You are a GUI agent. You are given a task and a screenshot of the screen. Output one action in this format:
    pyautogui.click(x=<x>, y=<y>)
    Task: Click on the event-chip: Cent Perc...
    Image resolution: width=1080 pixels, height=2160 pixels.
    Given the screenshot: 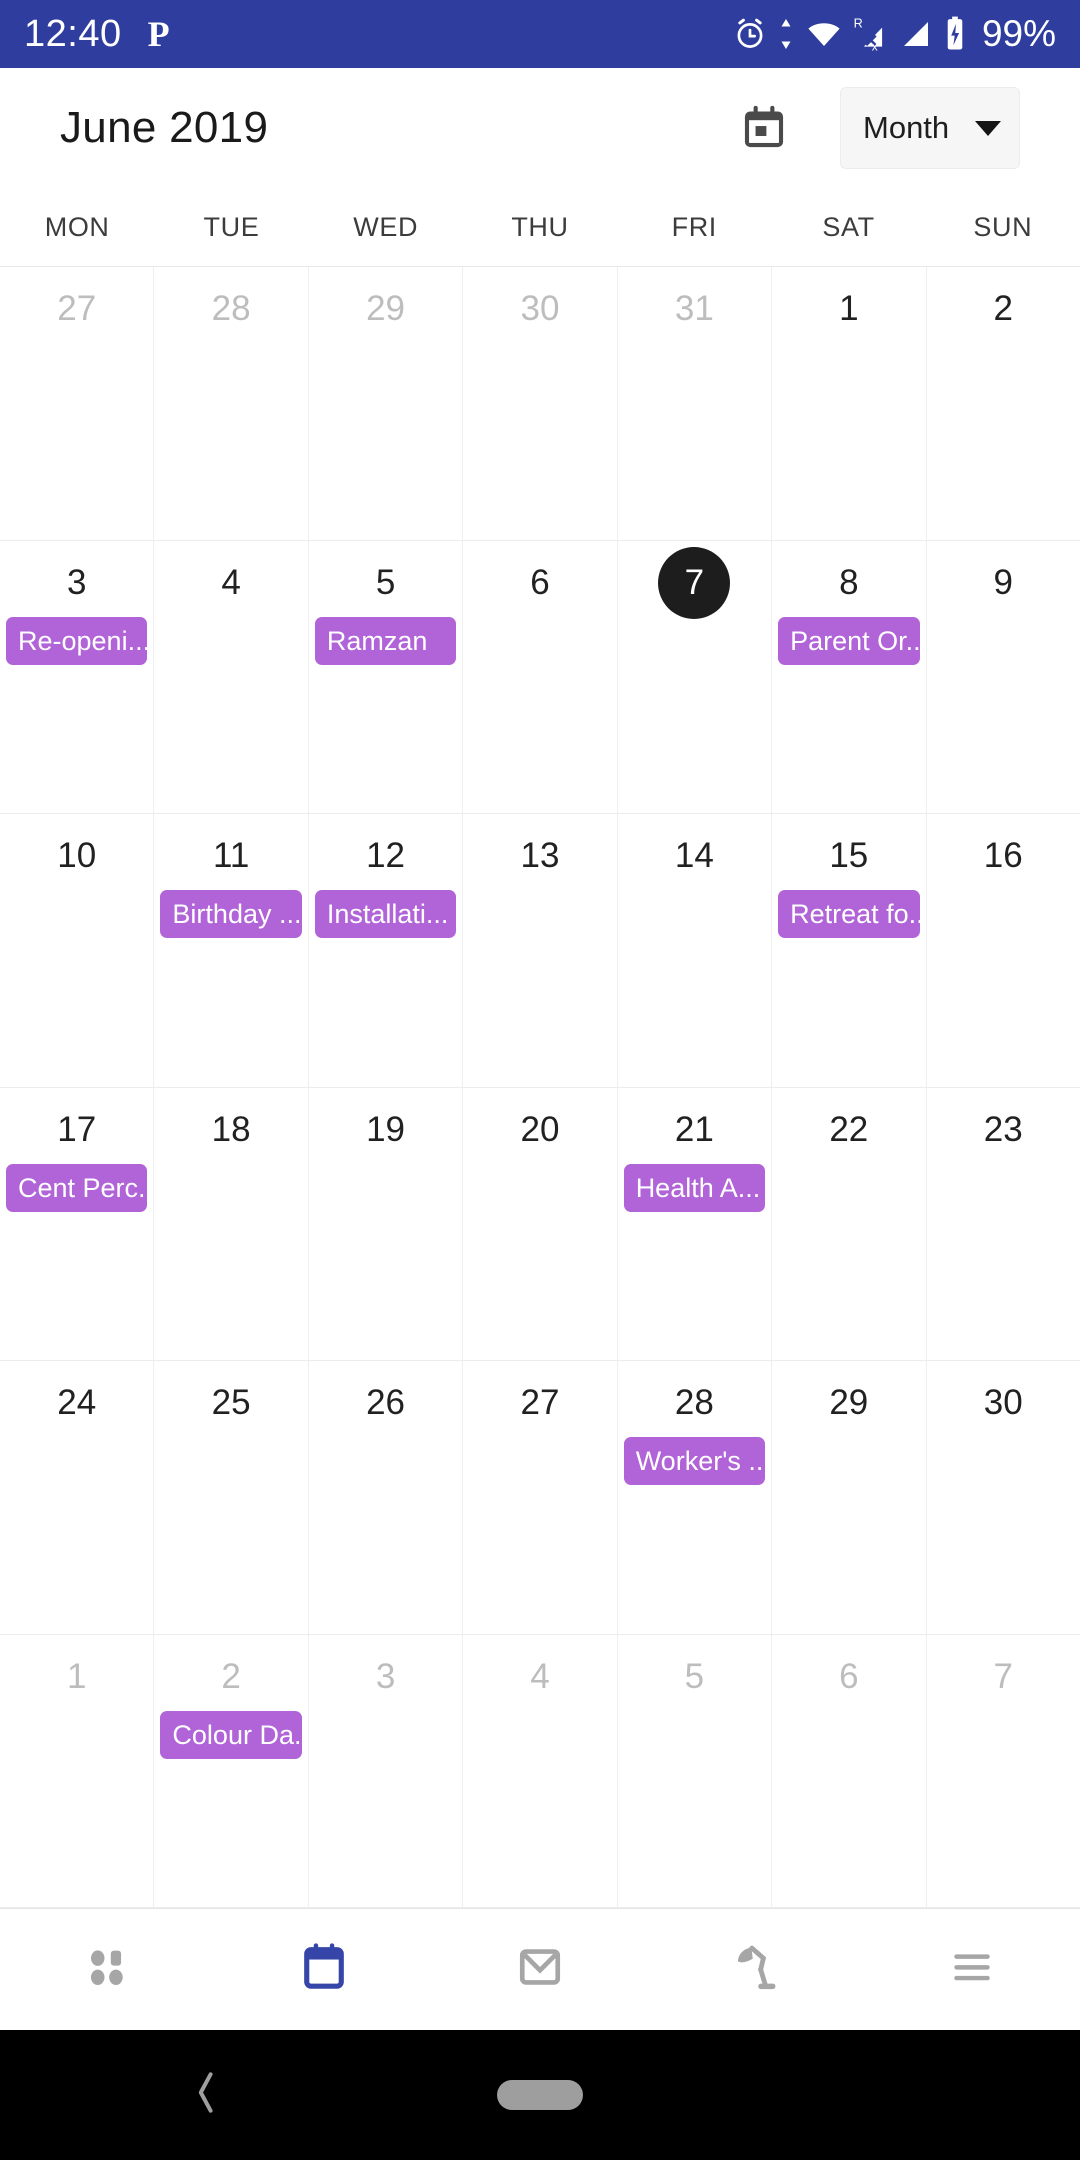 What is the action you would take?
    pyautogui.click(x=77, y=1187)
    